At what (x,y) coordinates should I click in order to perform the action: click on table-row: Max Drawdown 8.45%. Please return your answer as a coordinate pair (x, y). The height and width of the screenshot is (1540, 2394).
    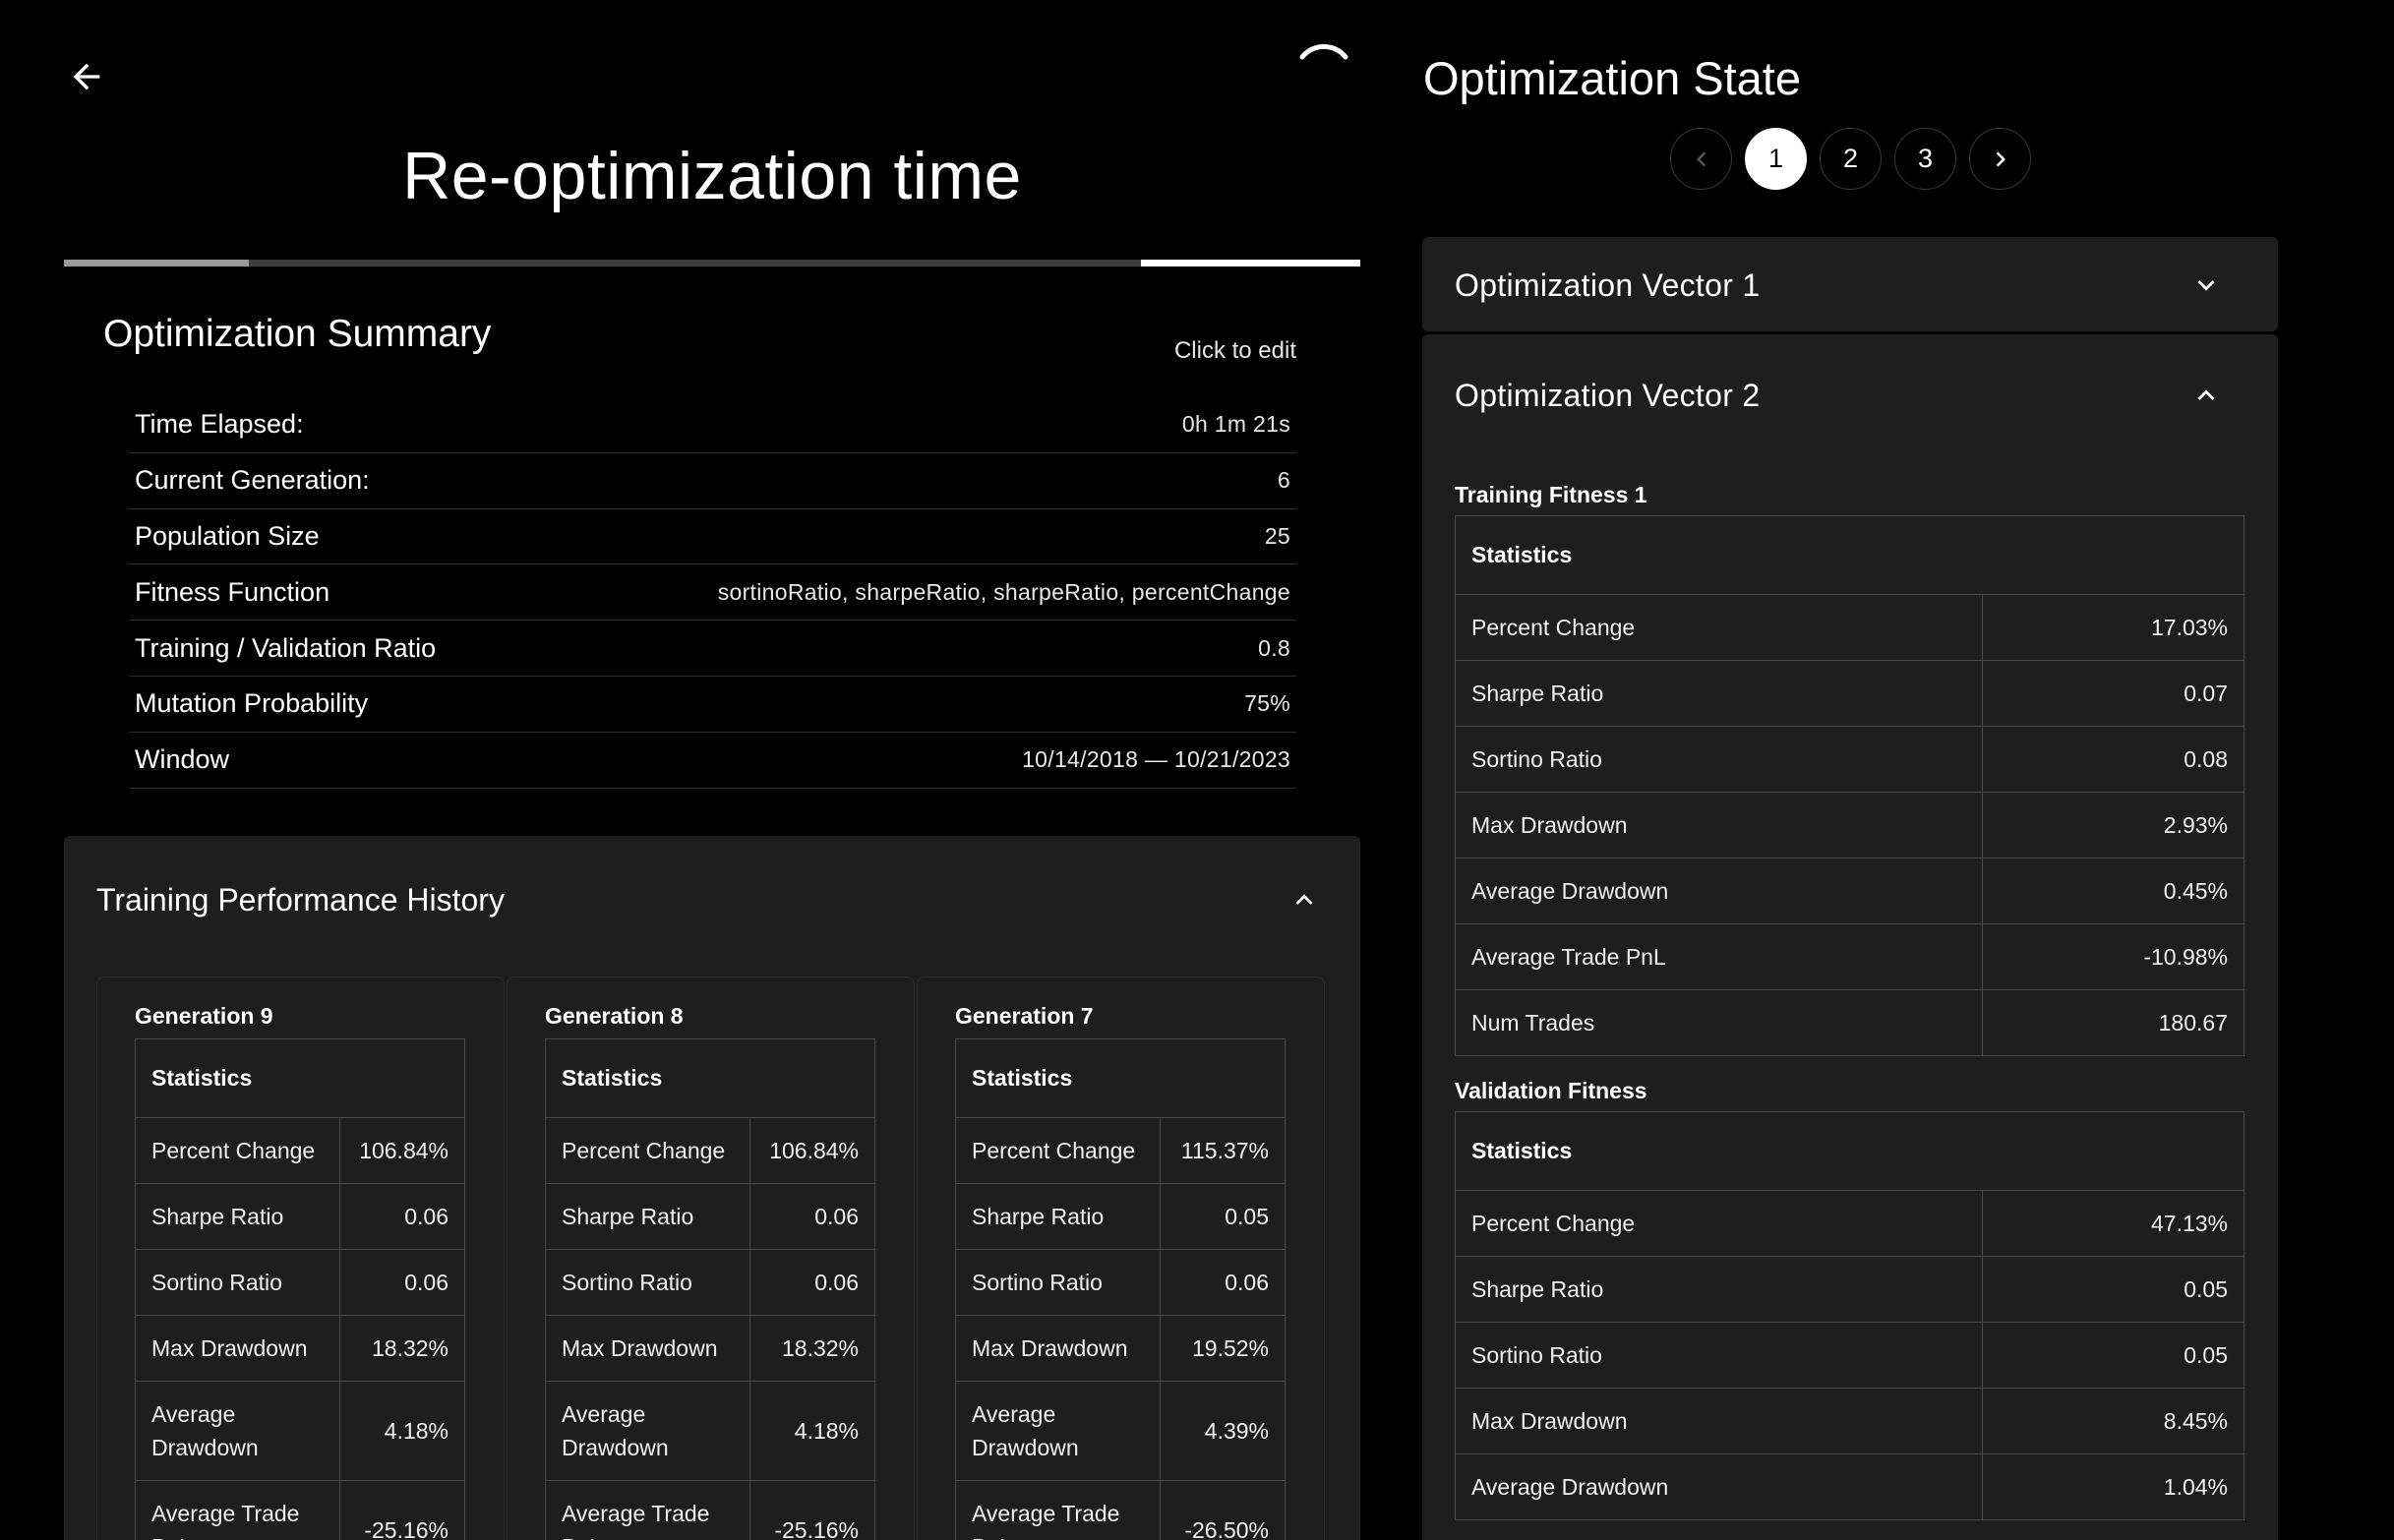
    Looking at the image, I should click on (1849, 1421).